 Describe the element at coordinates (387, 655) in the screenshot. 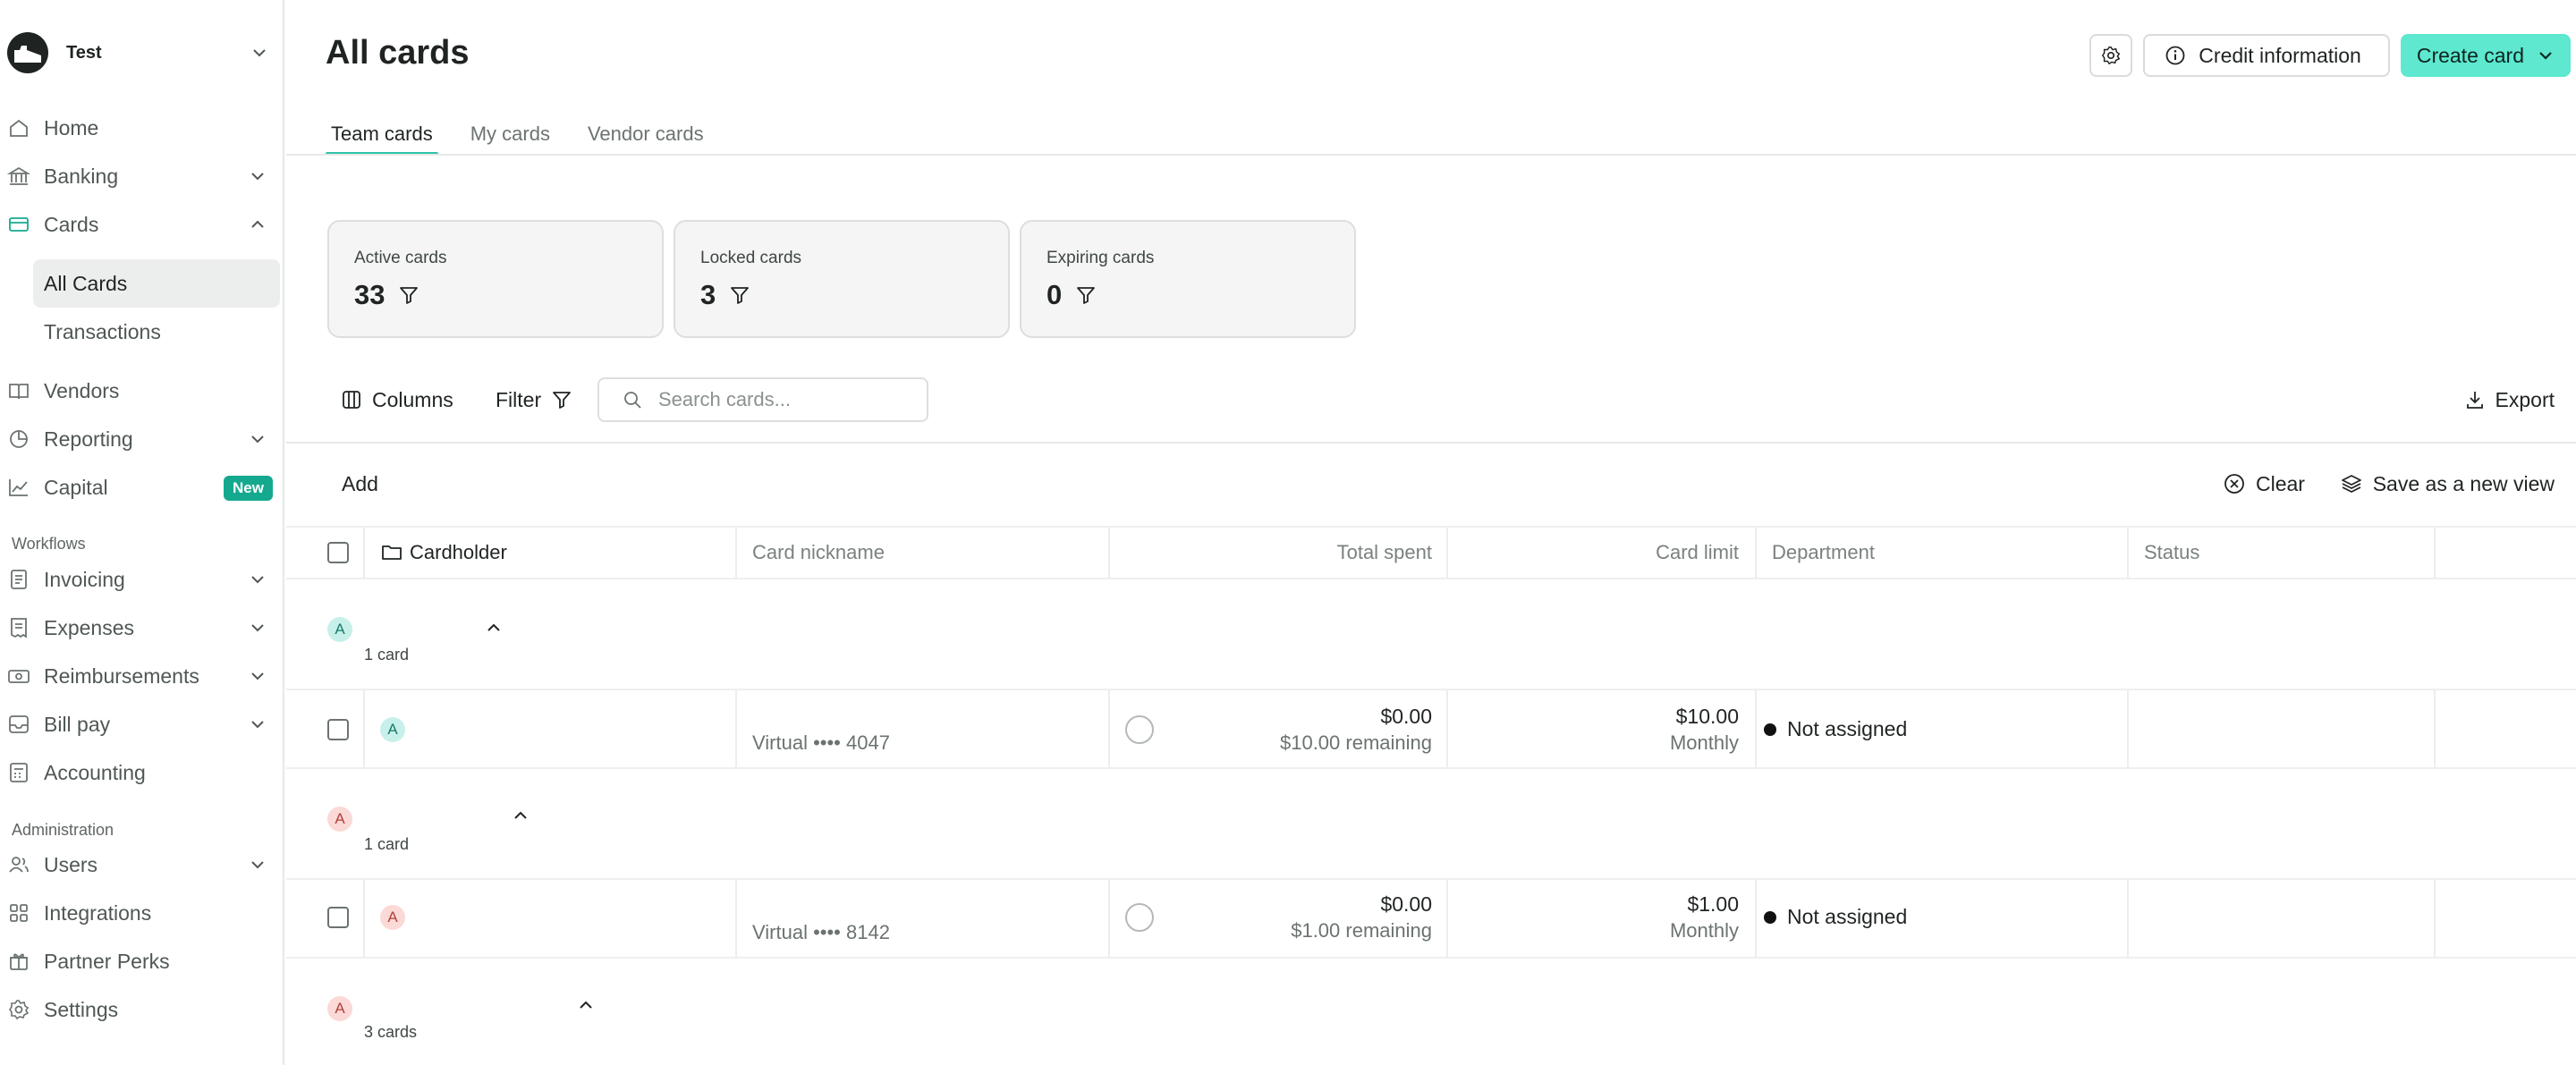

I see `group-count: 1 card` at that location.